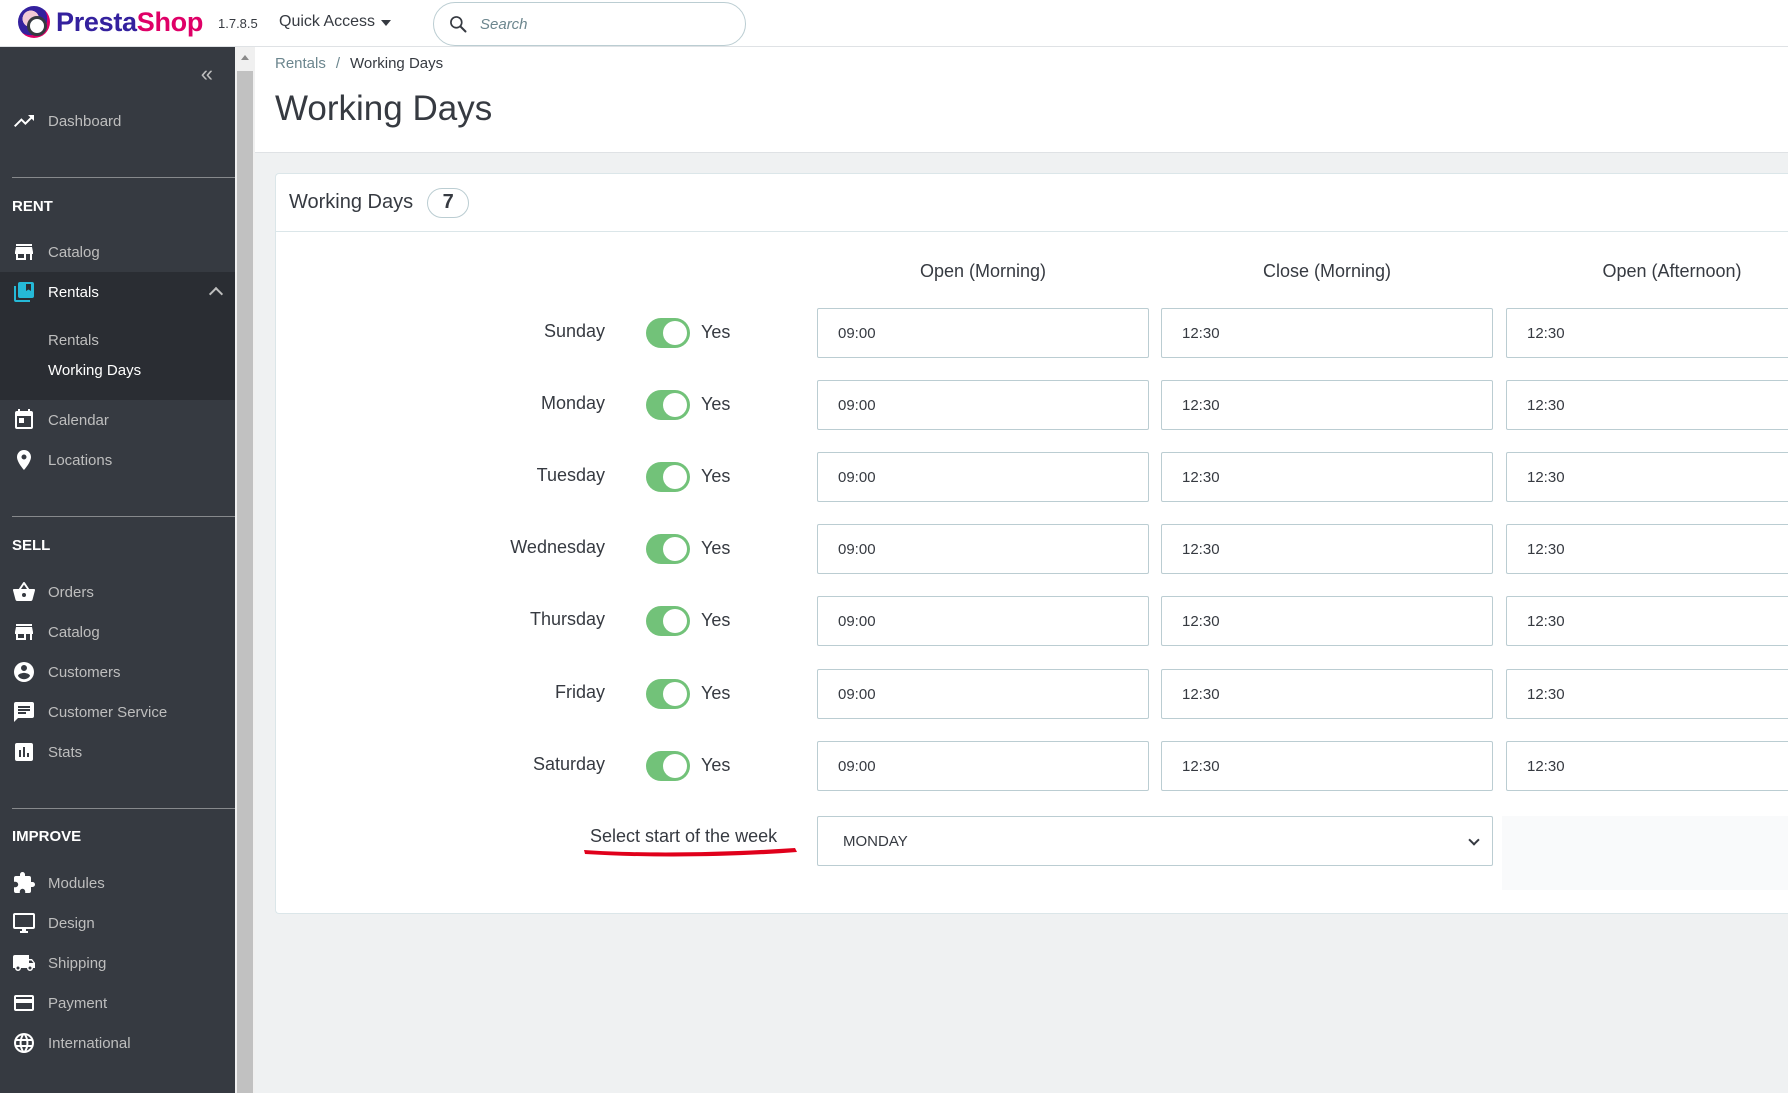  I want to click on day-label: Tuesday, so click(570, 475).